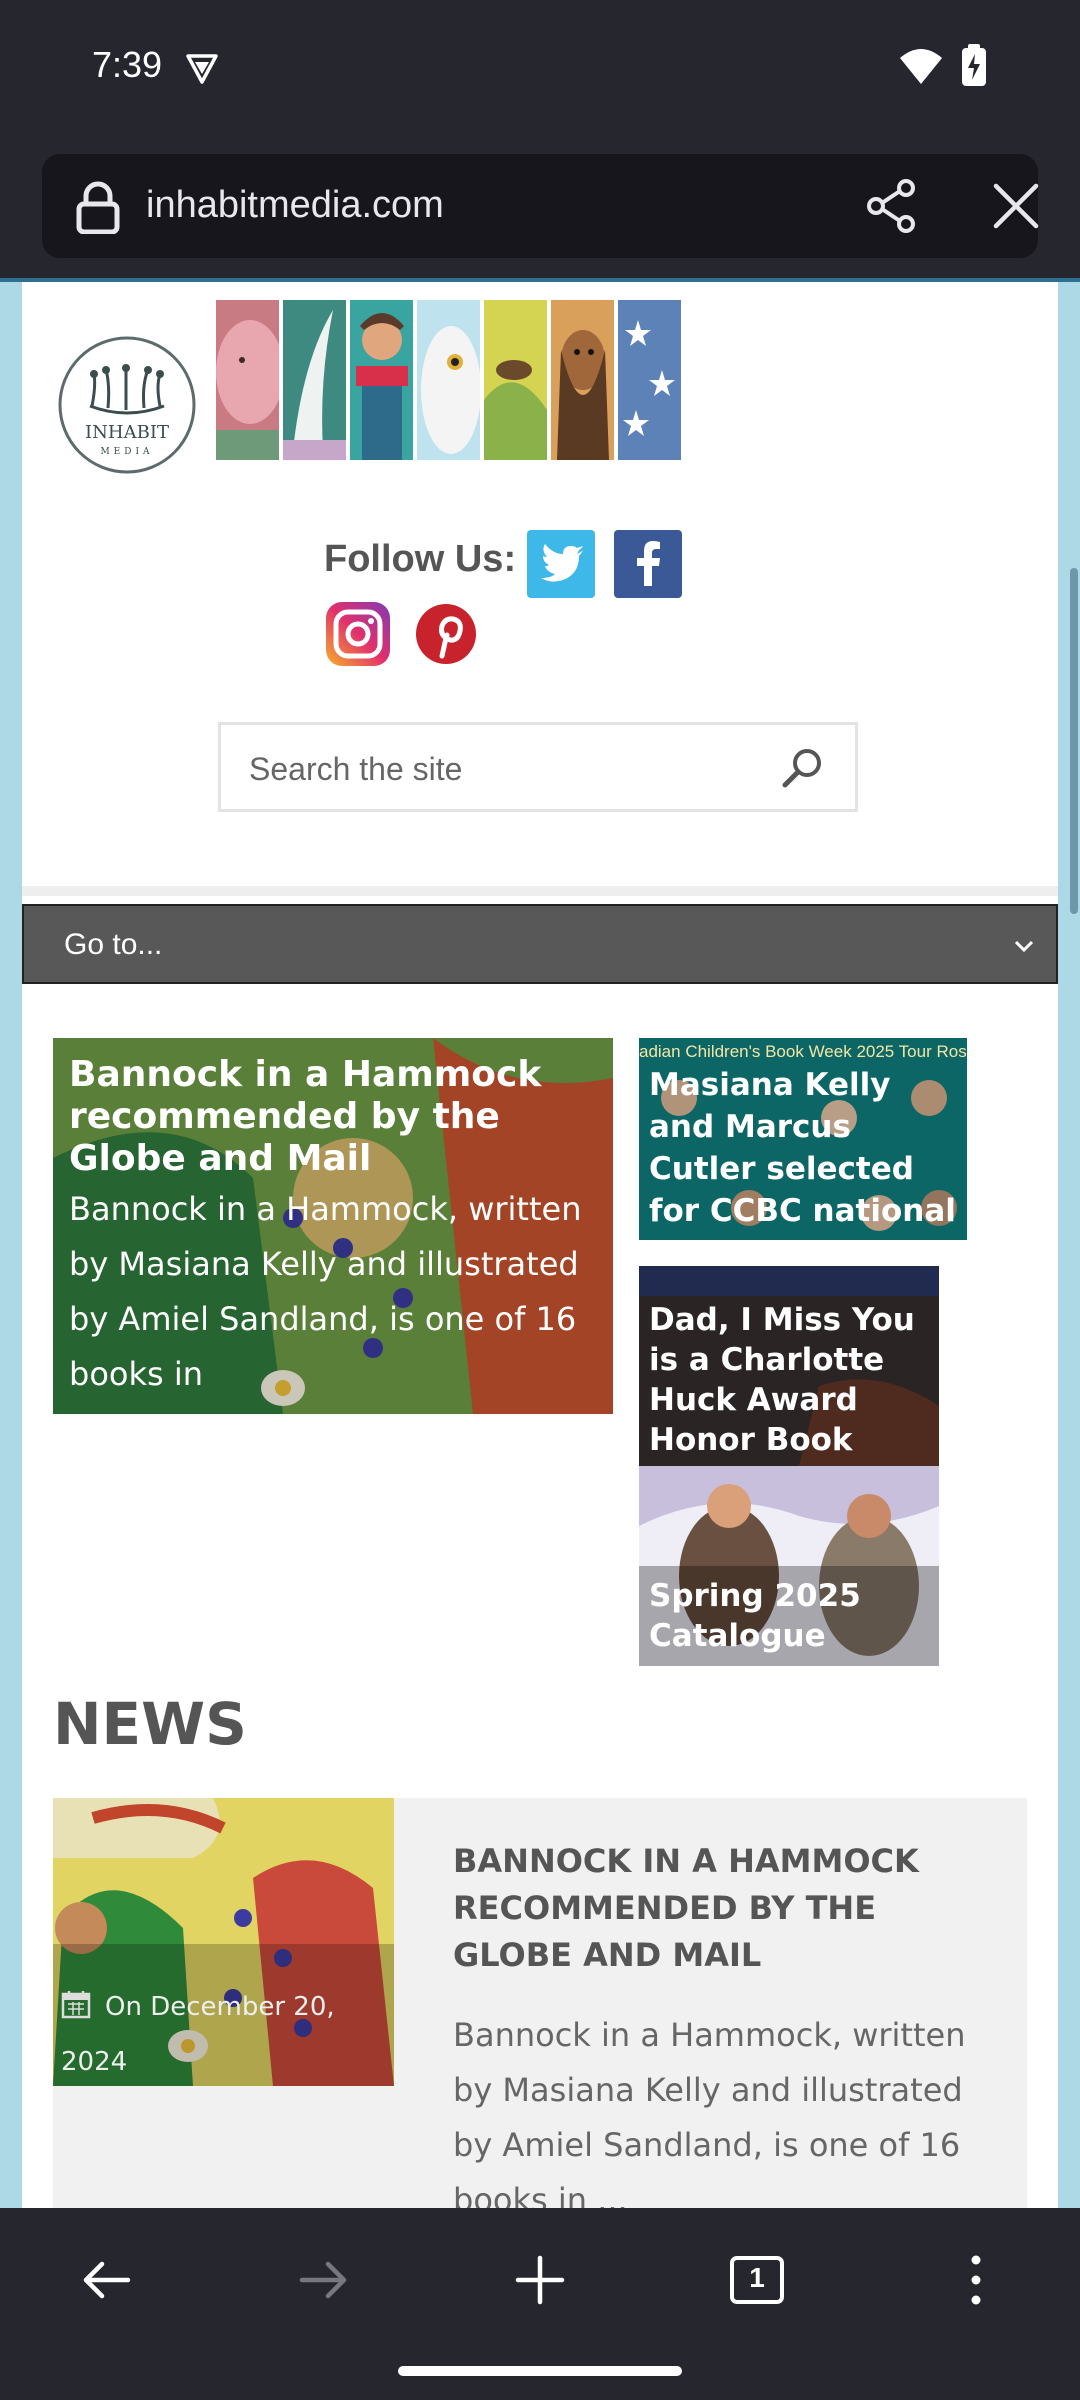  Describe the element at coordinates (126, 452) in the screenshot. I see `logo-subtext: MEDIA` at that location.